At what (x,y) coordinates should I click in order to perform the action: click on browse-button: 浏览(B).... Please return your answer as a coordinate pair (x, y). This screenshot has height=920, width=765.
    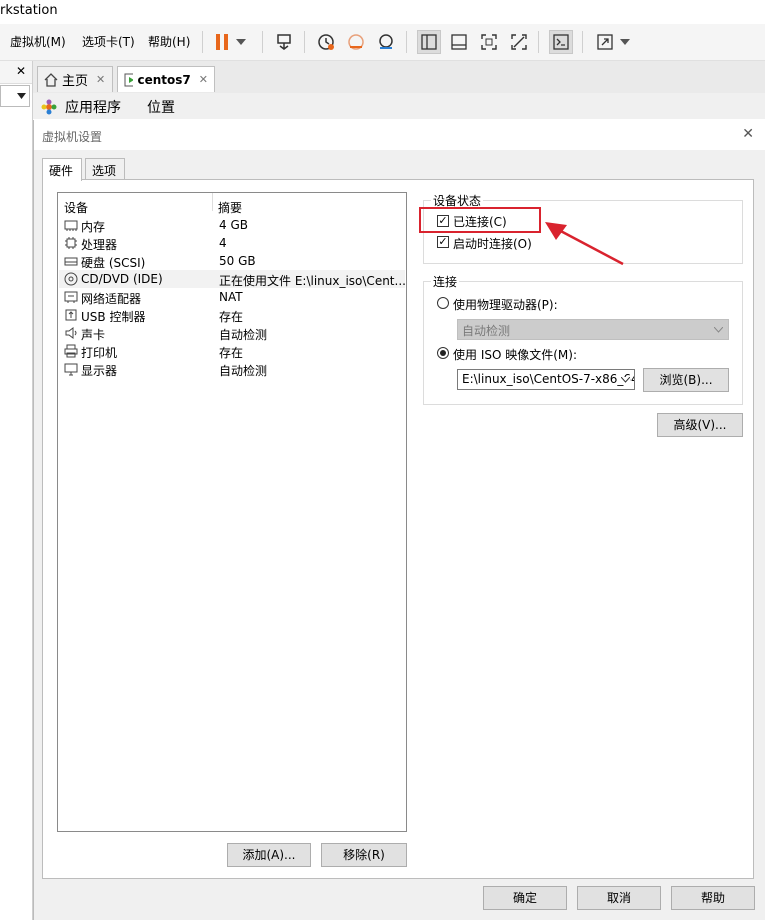
    Looking at the image, I should click on (686, 380).